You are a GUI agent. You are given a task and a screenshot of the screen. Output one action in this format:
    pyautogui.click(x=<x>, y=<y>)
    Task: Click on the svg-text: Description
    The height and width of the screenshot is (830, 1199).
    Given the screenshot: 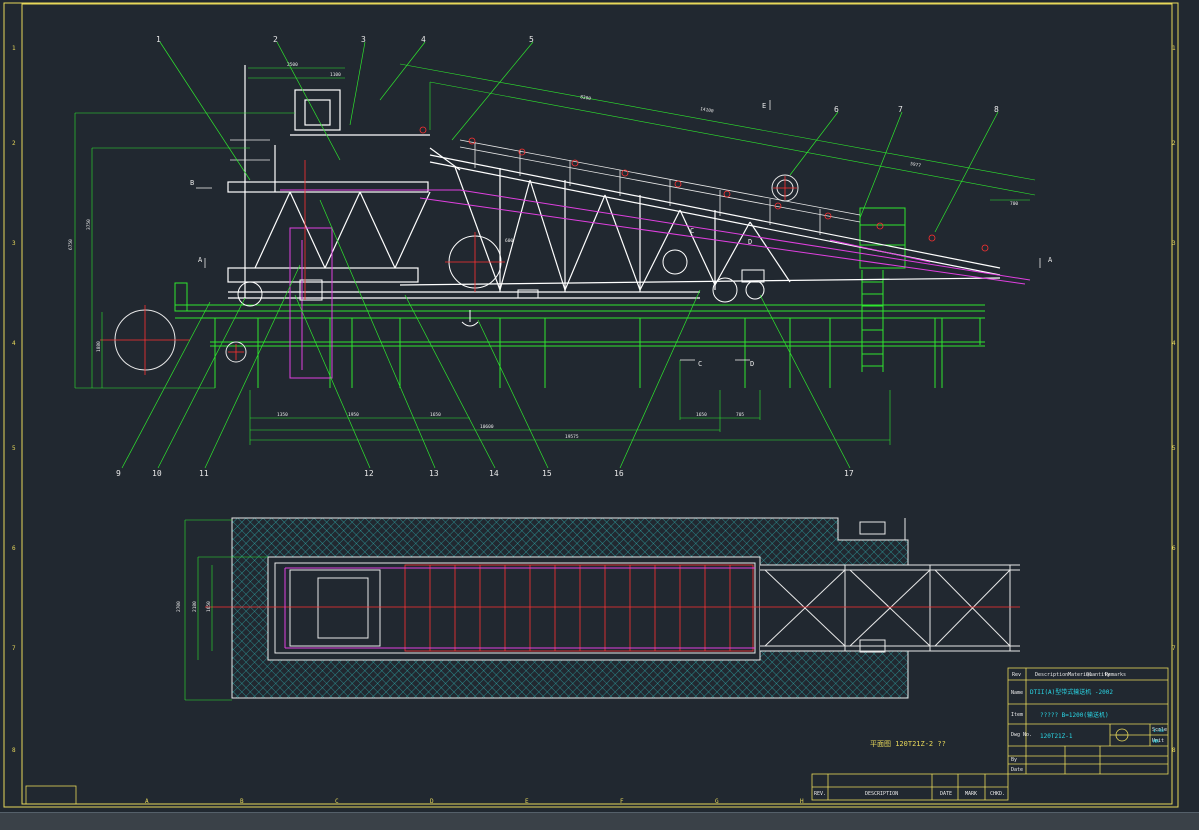 What is the action you would take?
    pyautogui.click(x=1051, y=675)
    